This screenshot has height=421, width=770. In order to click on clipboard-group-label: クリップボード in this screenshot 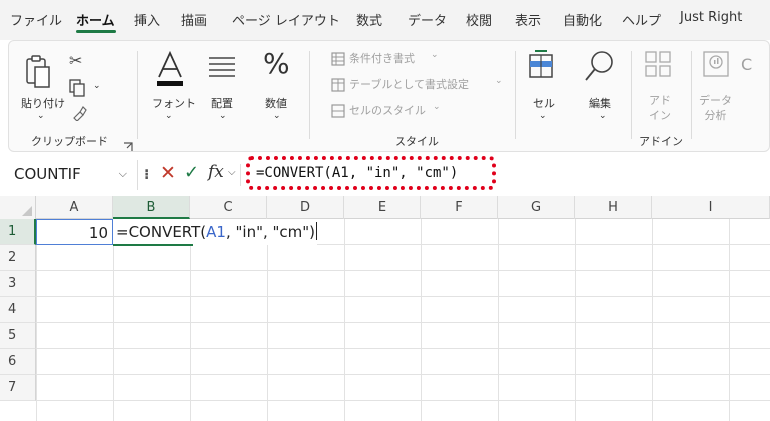, I will do `click(69, 141)`.